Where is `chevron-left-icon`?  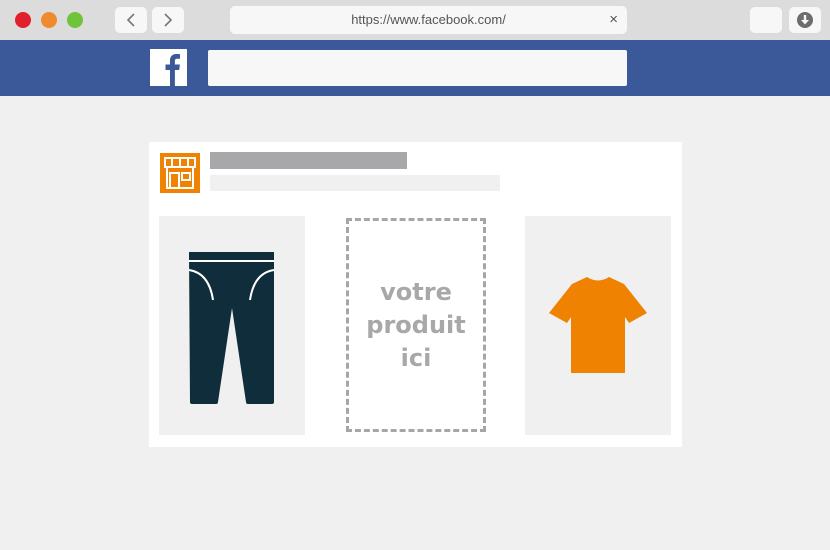
chevron-left-icon is located at coordinates (130, 20).